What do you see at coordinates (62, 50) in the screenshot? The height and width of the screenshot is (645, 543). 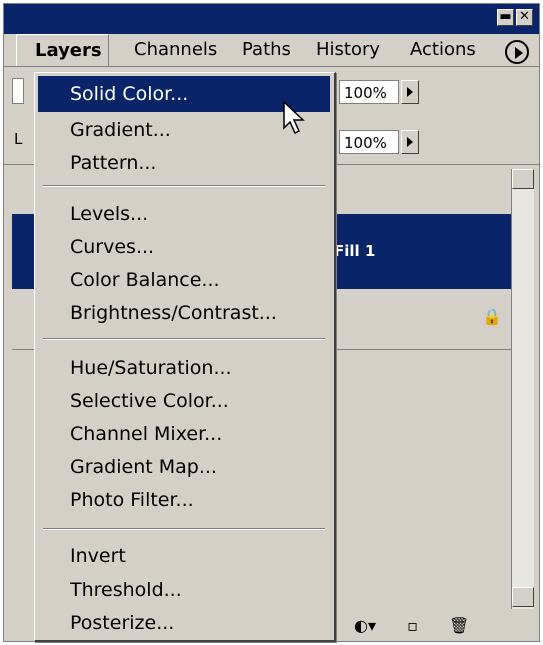 I see `tab-layers: Layers` at bounding box center [62, 50].